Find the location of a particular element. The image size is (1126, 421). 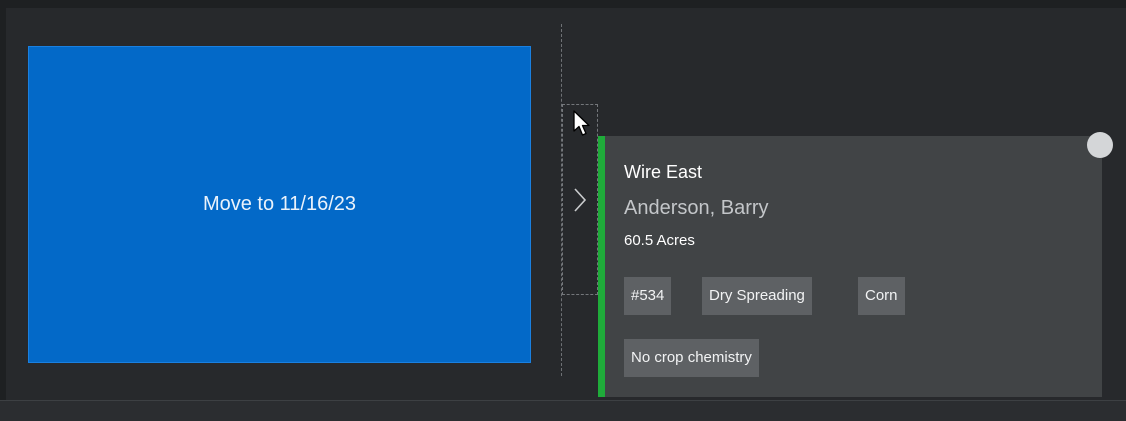

status-dot-icon is located at coordinates (1100, 145).